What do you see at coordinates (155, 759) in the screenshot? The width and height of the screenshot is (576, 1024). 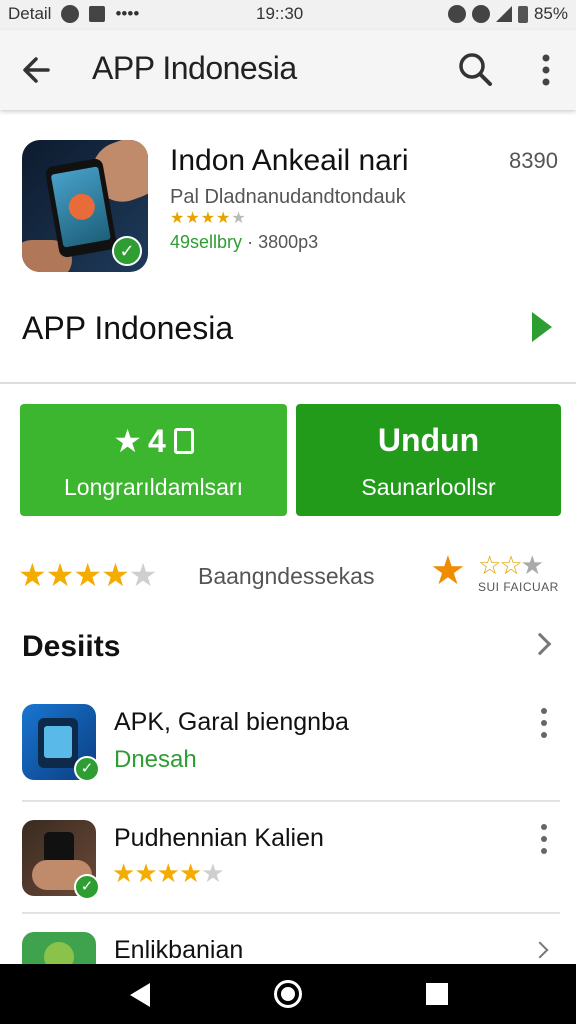 I see `list-item-subtitle: Dnesah` at bounding box center [155, 759].